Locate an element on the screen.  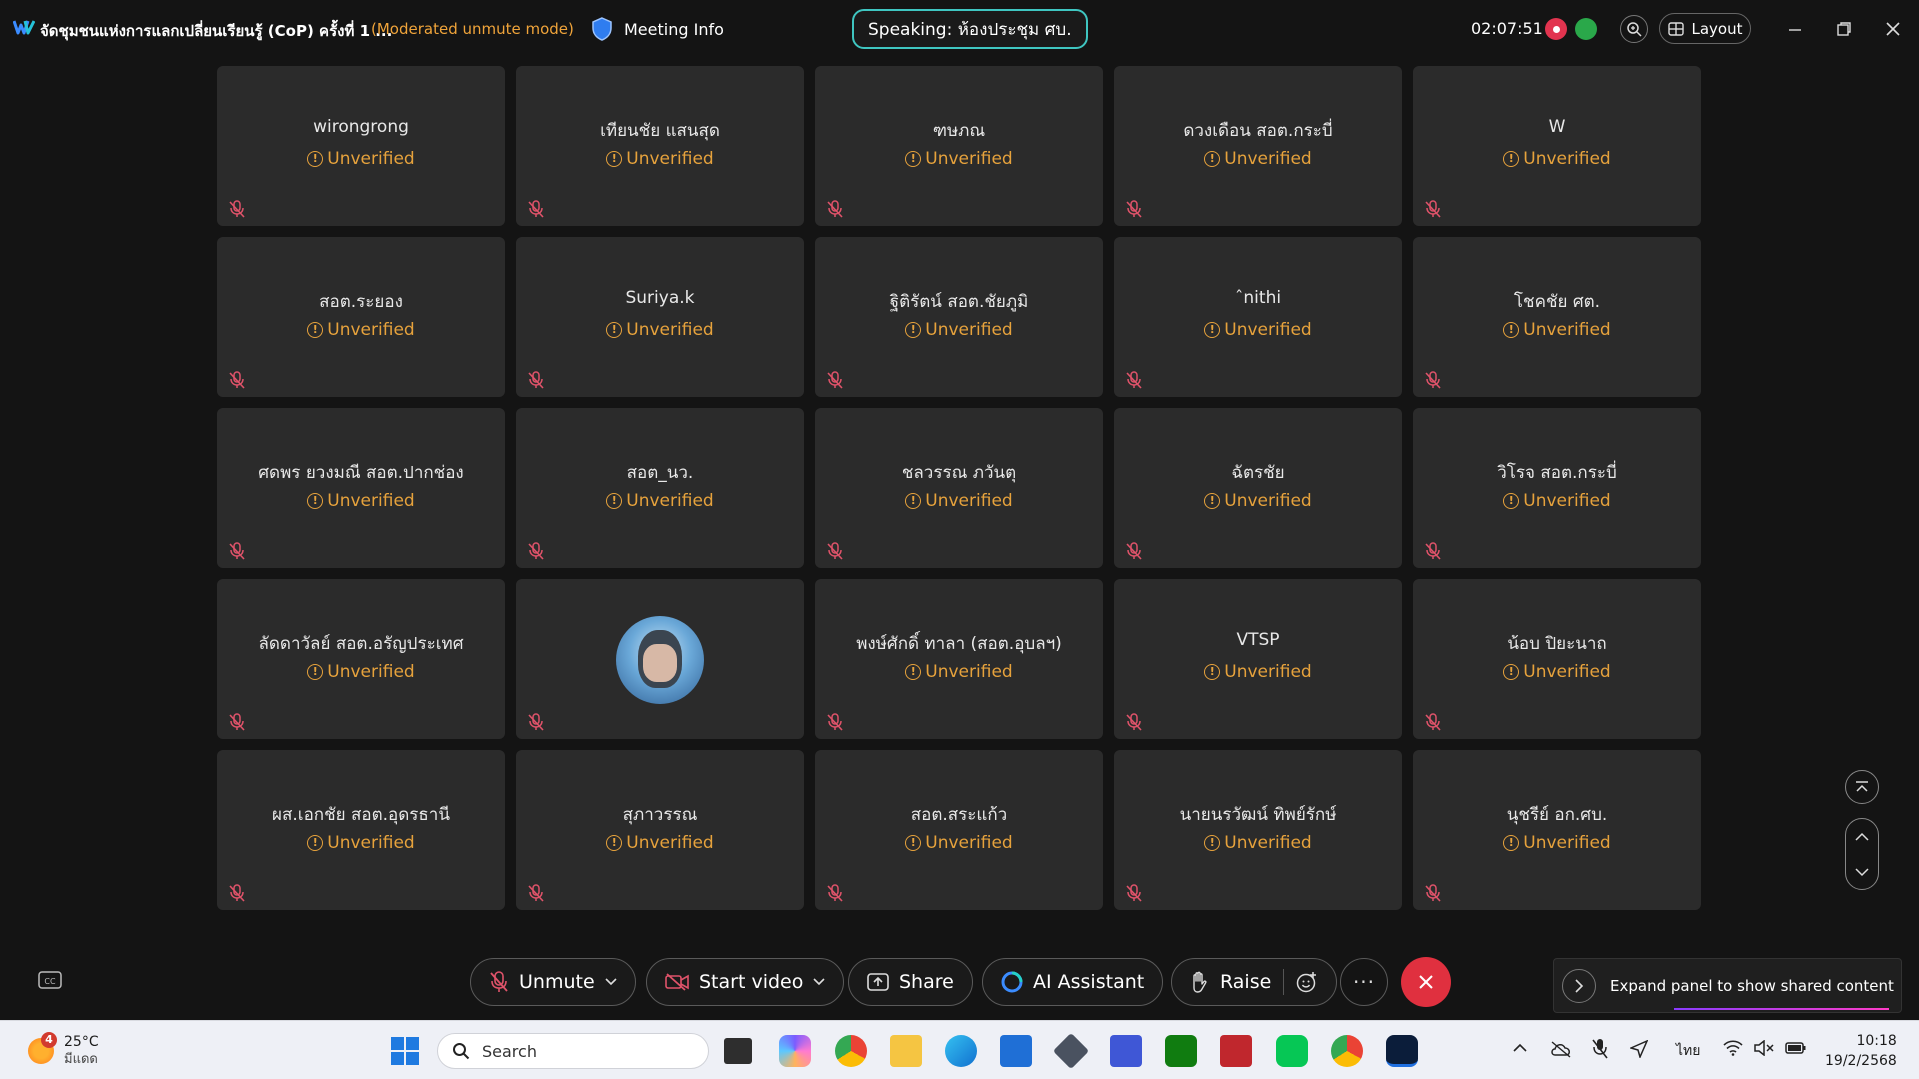
edge-icon is located at coordinates (961, 1051).